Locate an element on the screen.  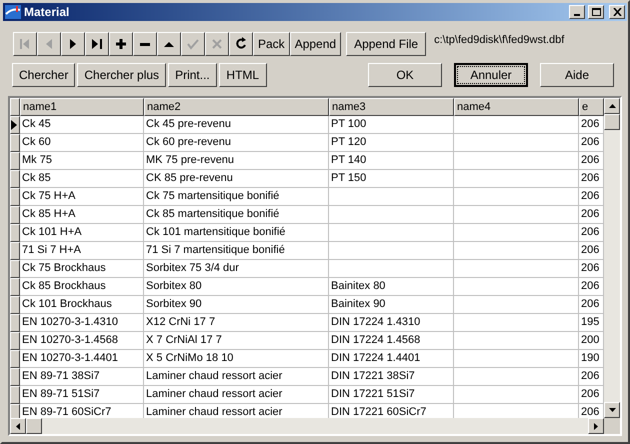
append-file-button: Append File is located at coordinates (386, 44).